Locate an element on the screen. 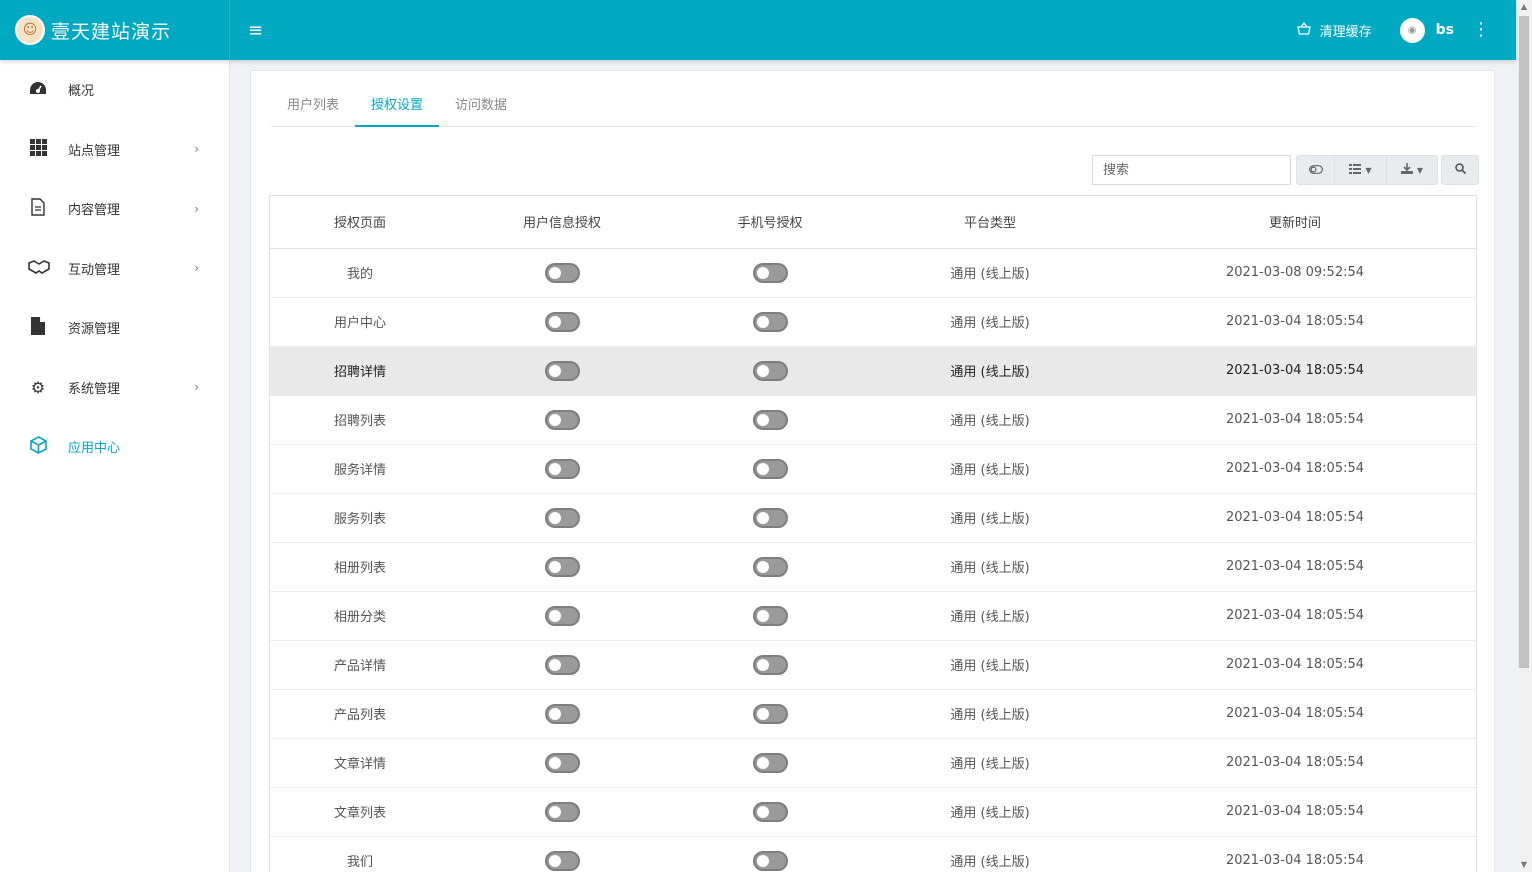 Image resolution: width=1532 pixels, height=872 pixels. table-row: 招聘详情 通用 (线上版) 2021-03-04 18:05:54 is located at coordinates (873, 371).